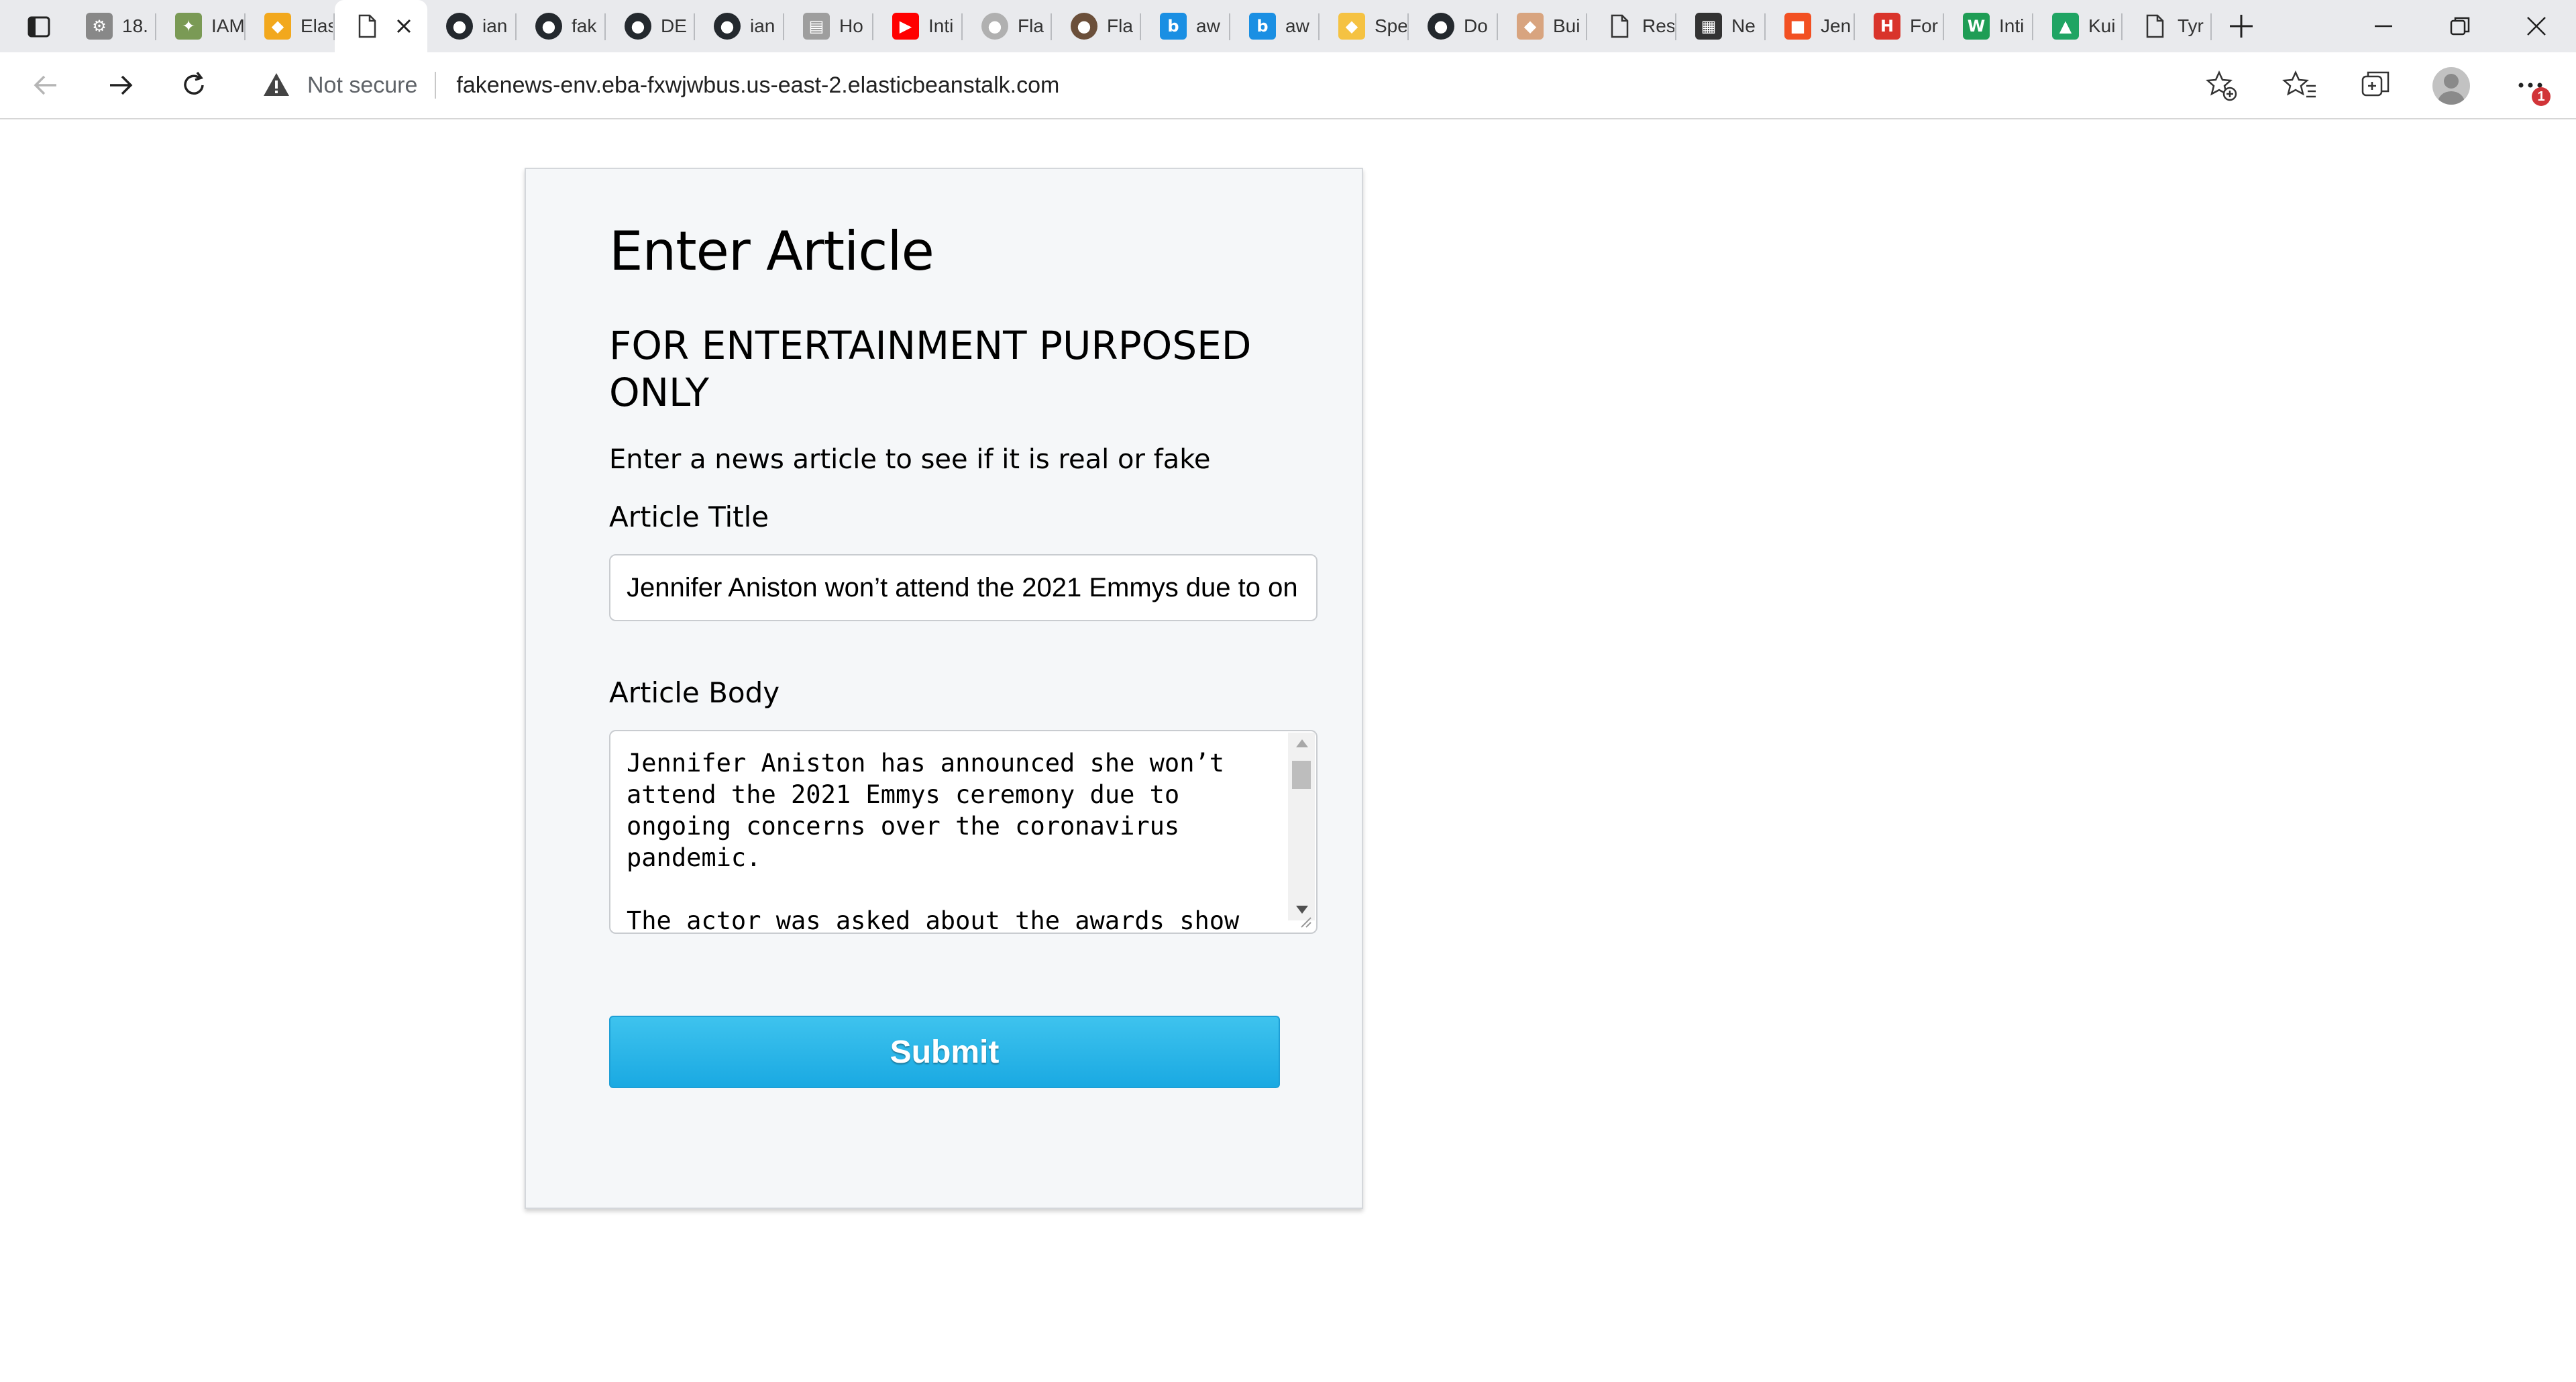 Image resolution: width=2576 pixels, height=1382 pixels. What do you see at coordinates (1302, 910) in the screenshot?
I see `scroll-down-icon` at bounding box center [1302, 910].